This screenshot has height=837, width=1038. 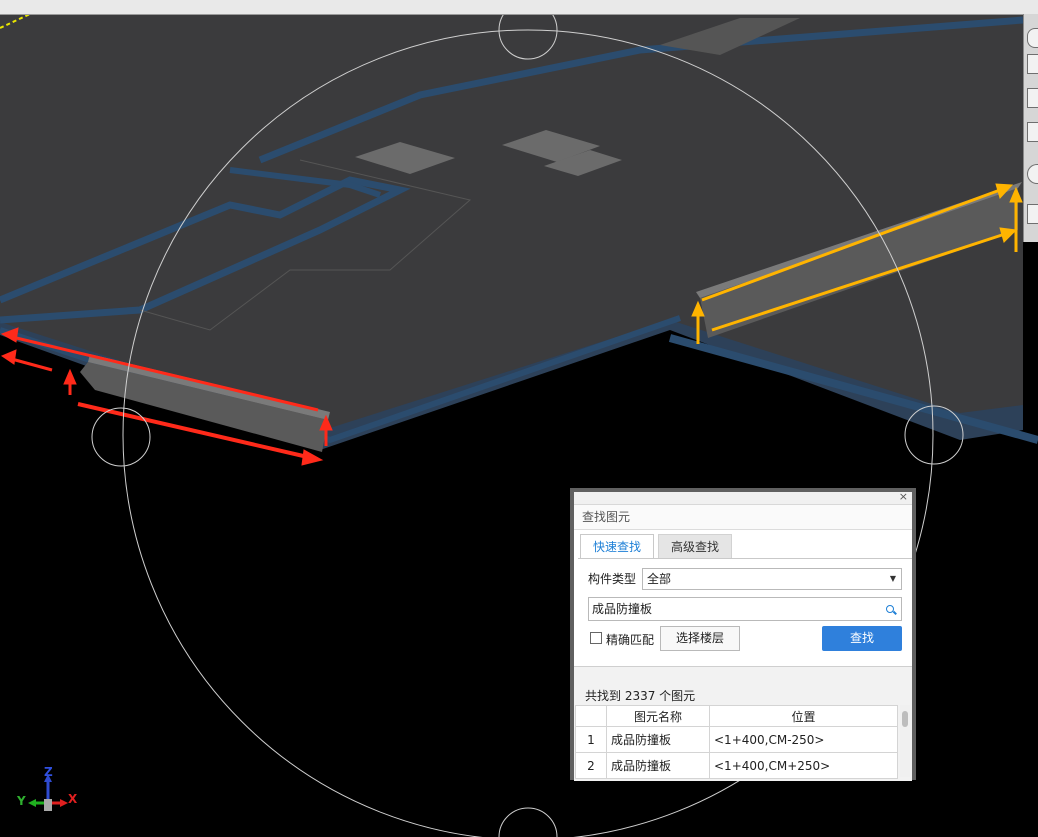 I want to click on axis-label-x: X, so click(x=73, y=799).